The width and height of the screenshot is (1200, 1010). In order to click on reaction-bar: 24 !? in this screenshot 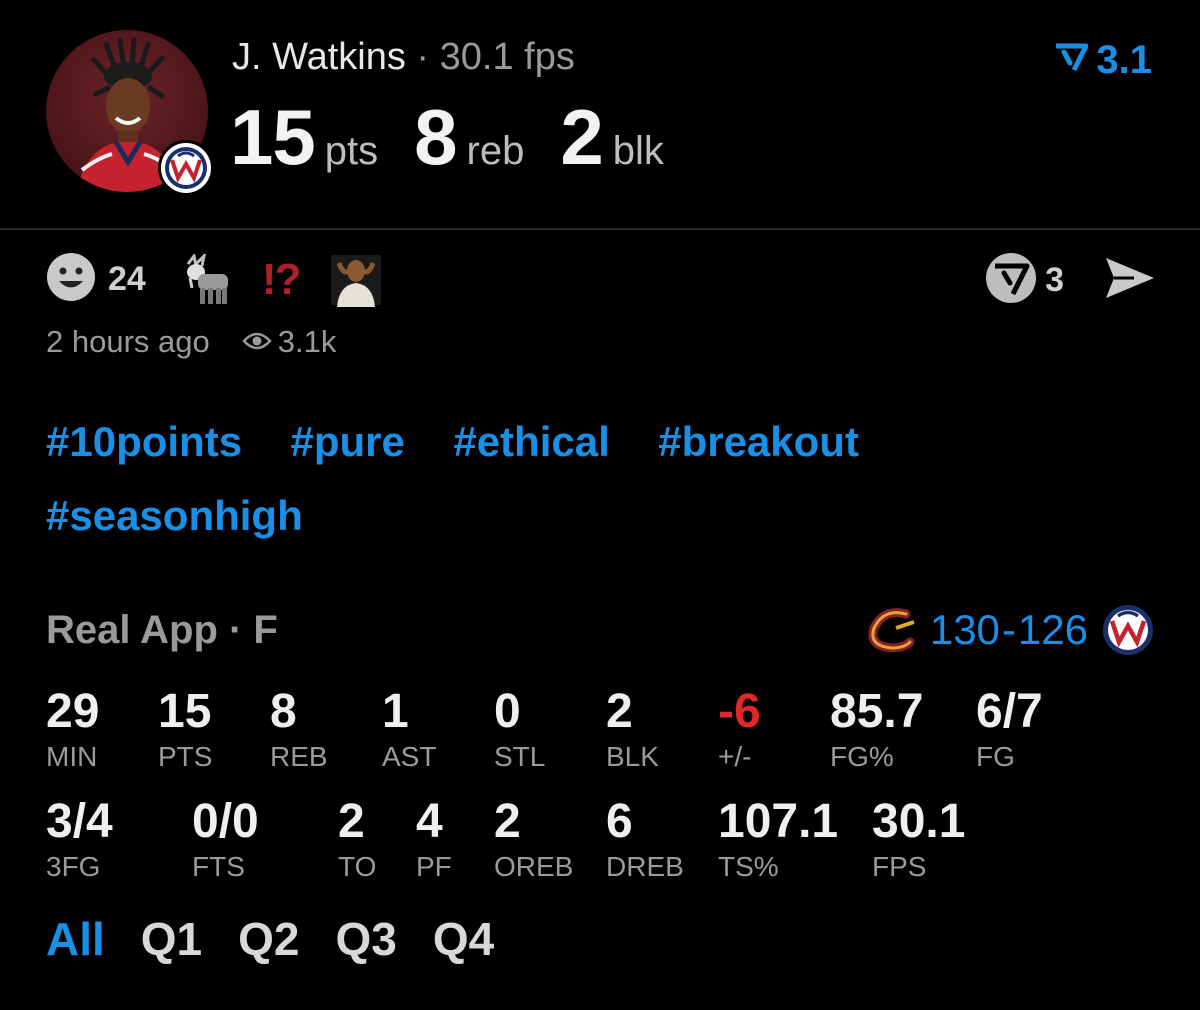, I will do `click(229, 279)`.